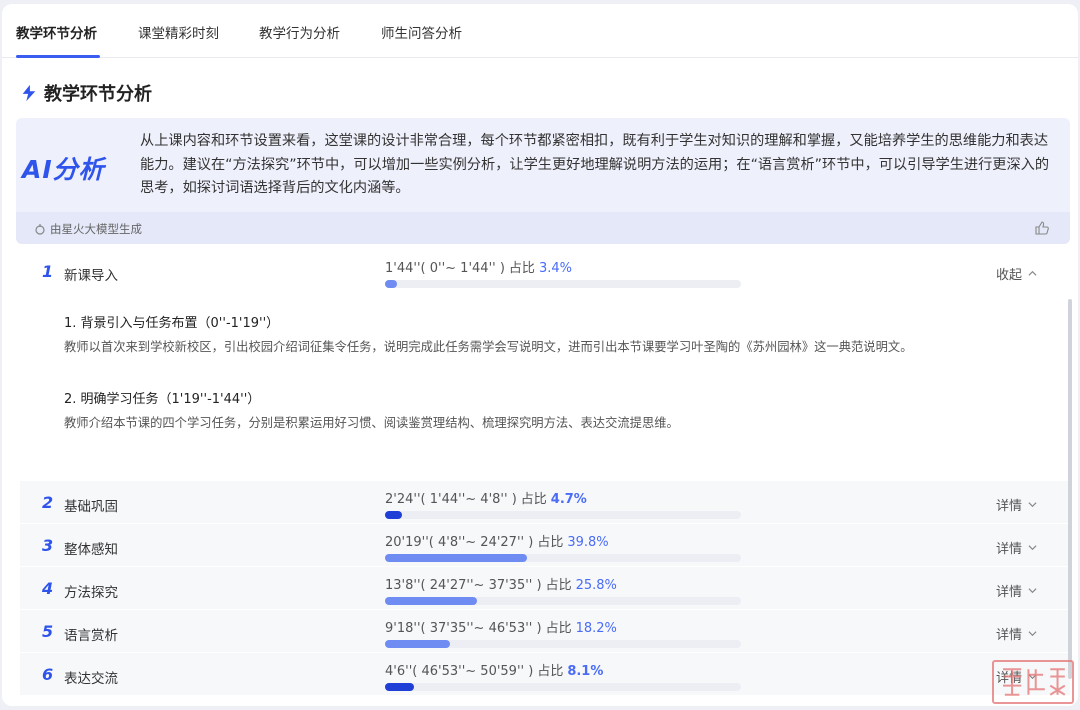 This screenshot has height=710, width=1080. What do you see at coordinates (588, 542) in the screenshot?
I see `segment-share-percent: 39.8%` at bounding box center [588, 542].